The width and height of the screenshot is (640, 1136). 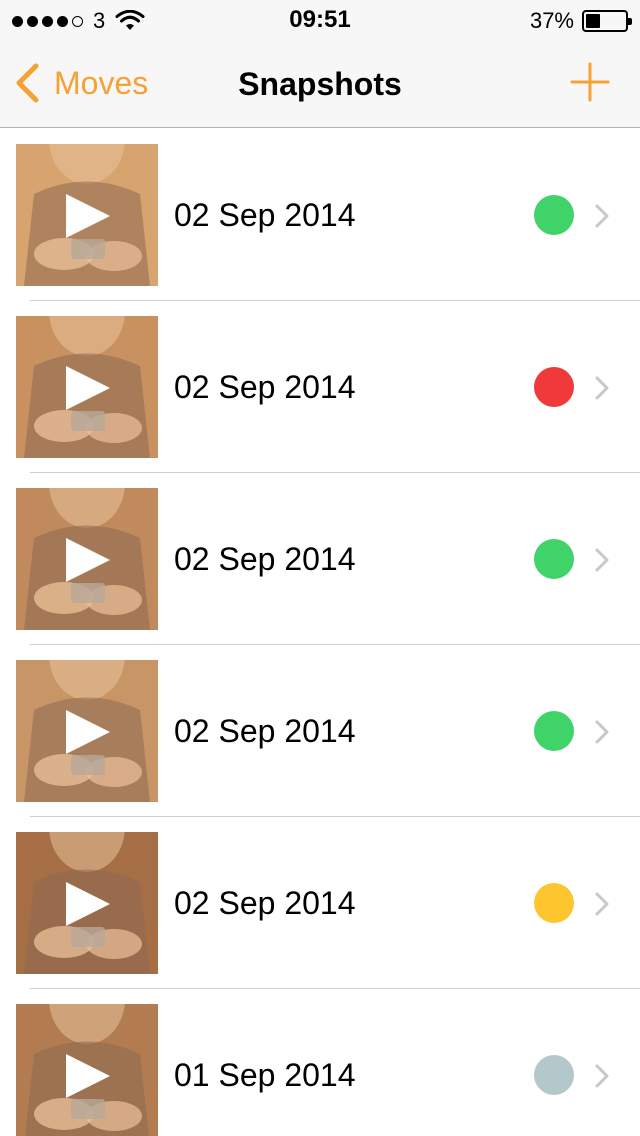 I want to click on battery-icon, so click(x=607, y=21).